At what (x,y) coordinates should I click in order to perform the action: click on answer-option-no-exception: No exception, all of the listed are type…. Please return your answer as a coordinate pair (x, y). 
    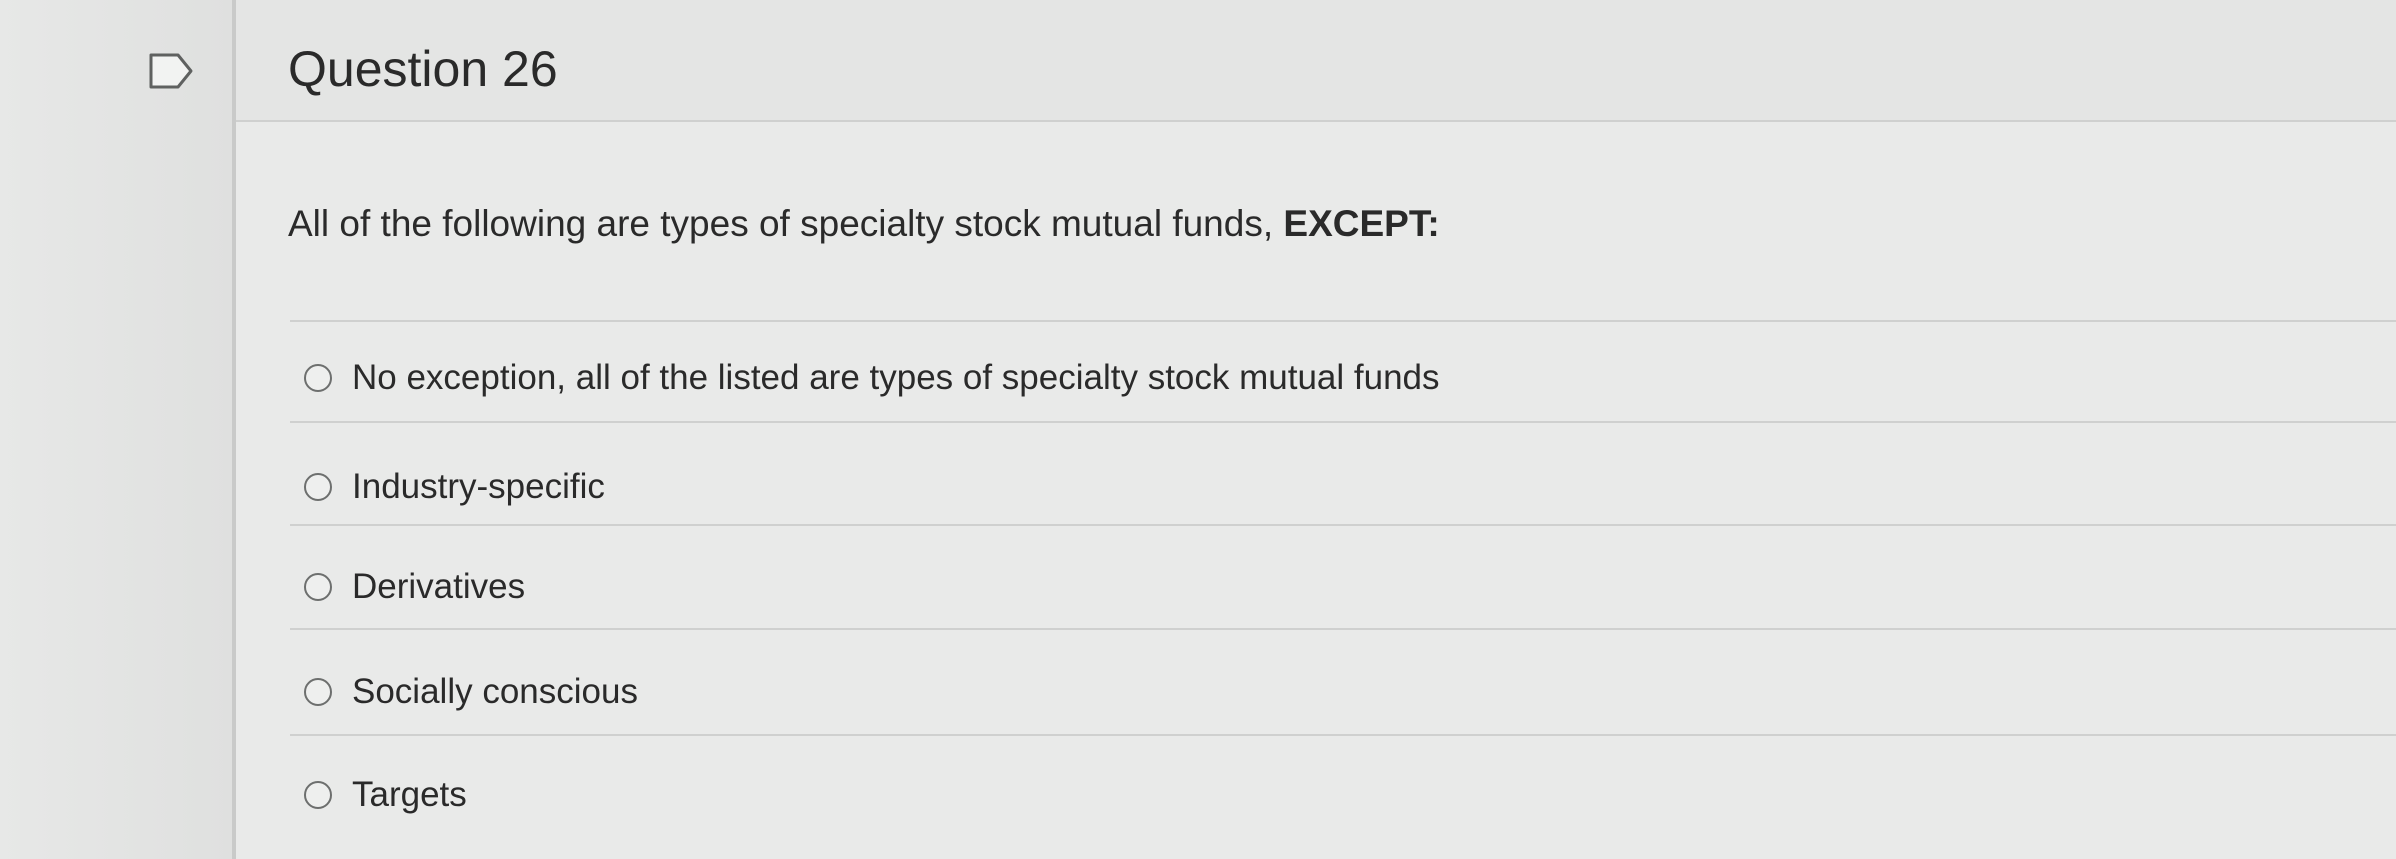
    Looking at the image, I should click on (872, 378).